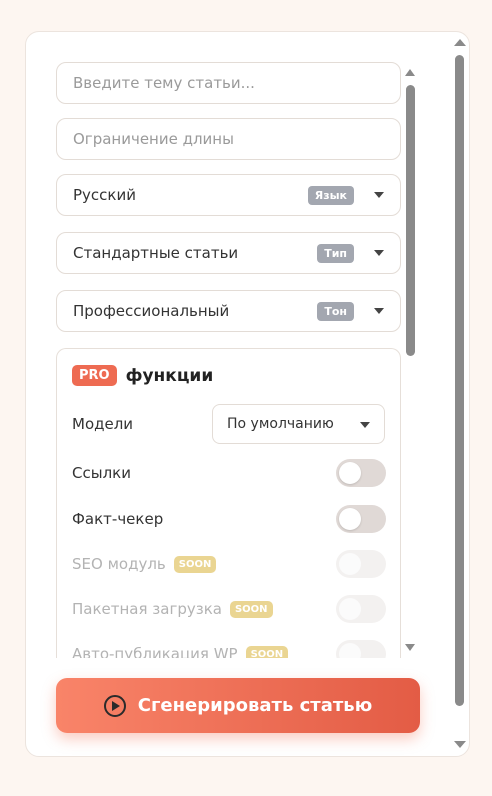 The image size is (492, 796). Describe the element at coordinates (460, 42) in the screenshot. I see `outer-scroll-up-arrow` at that location.